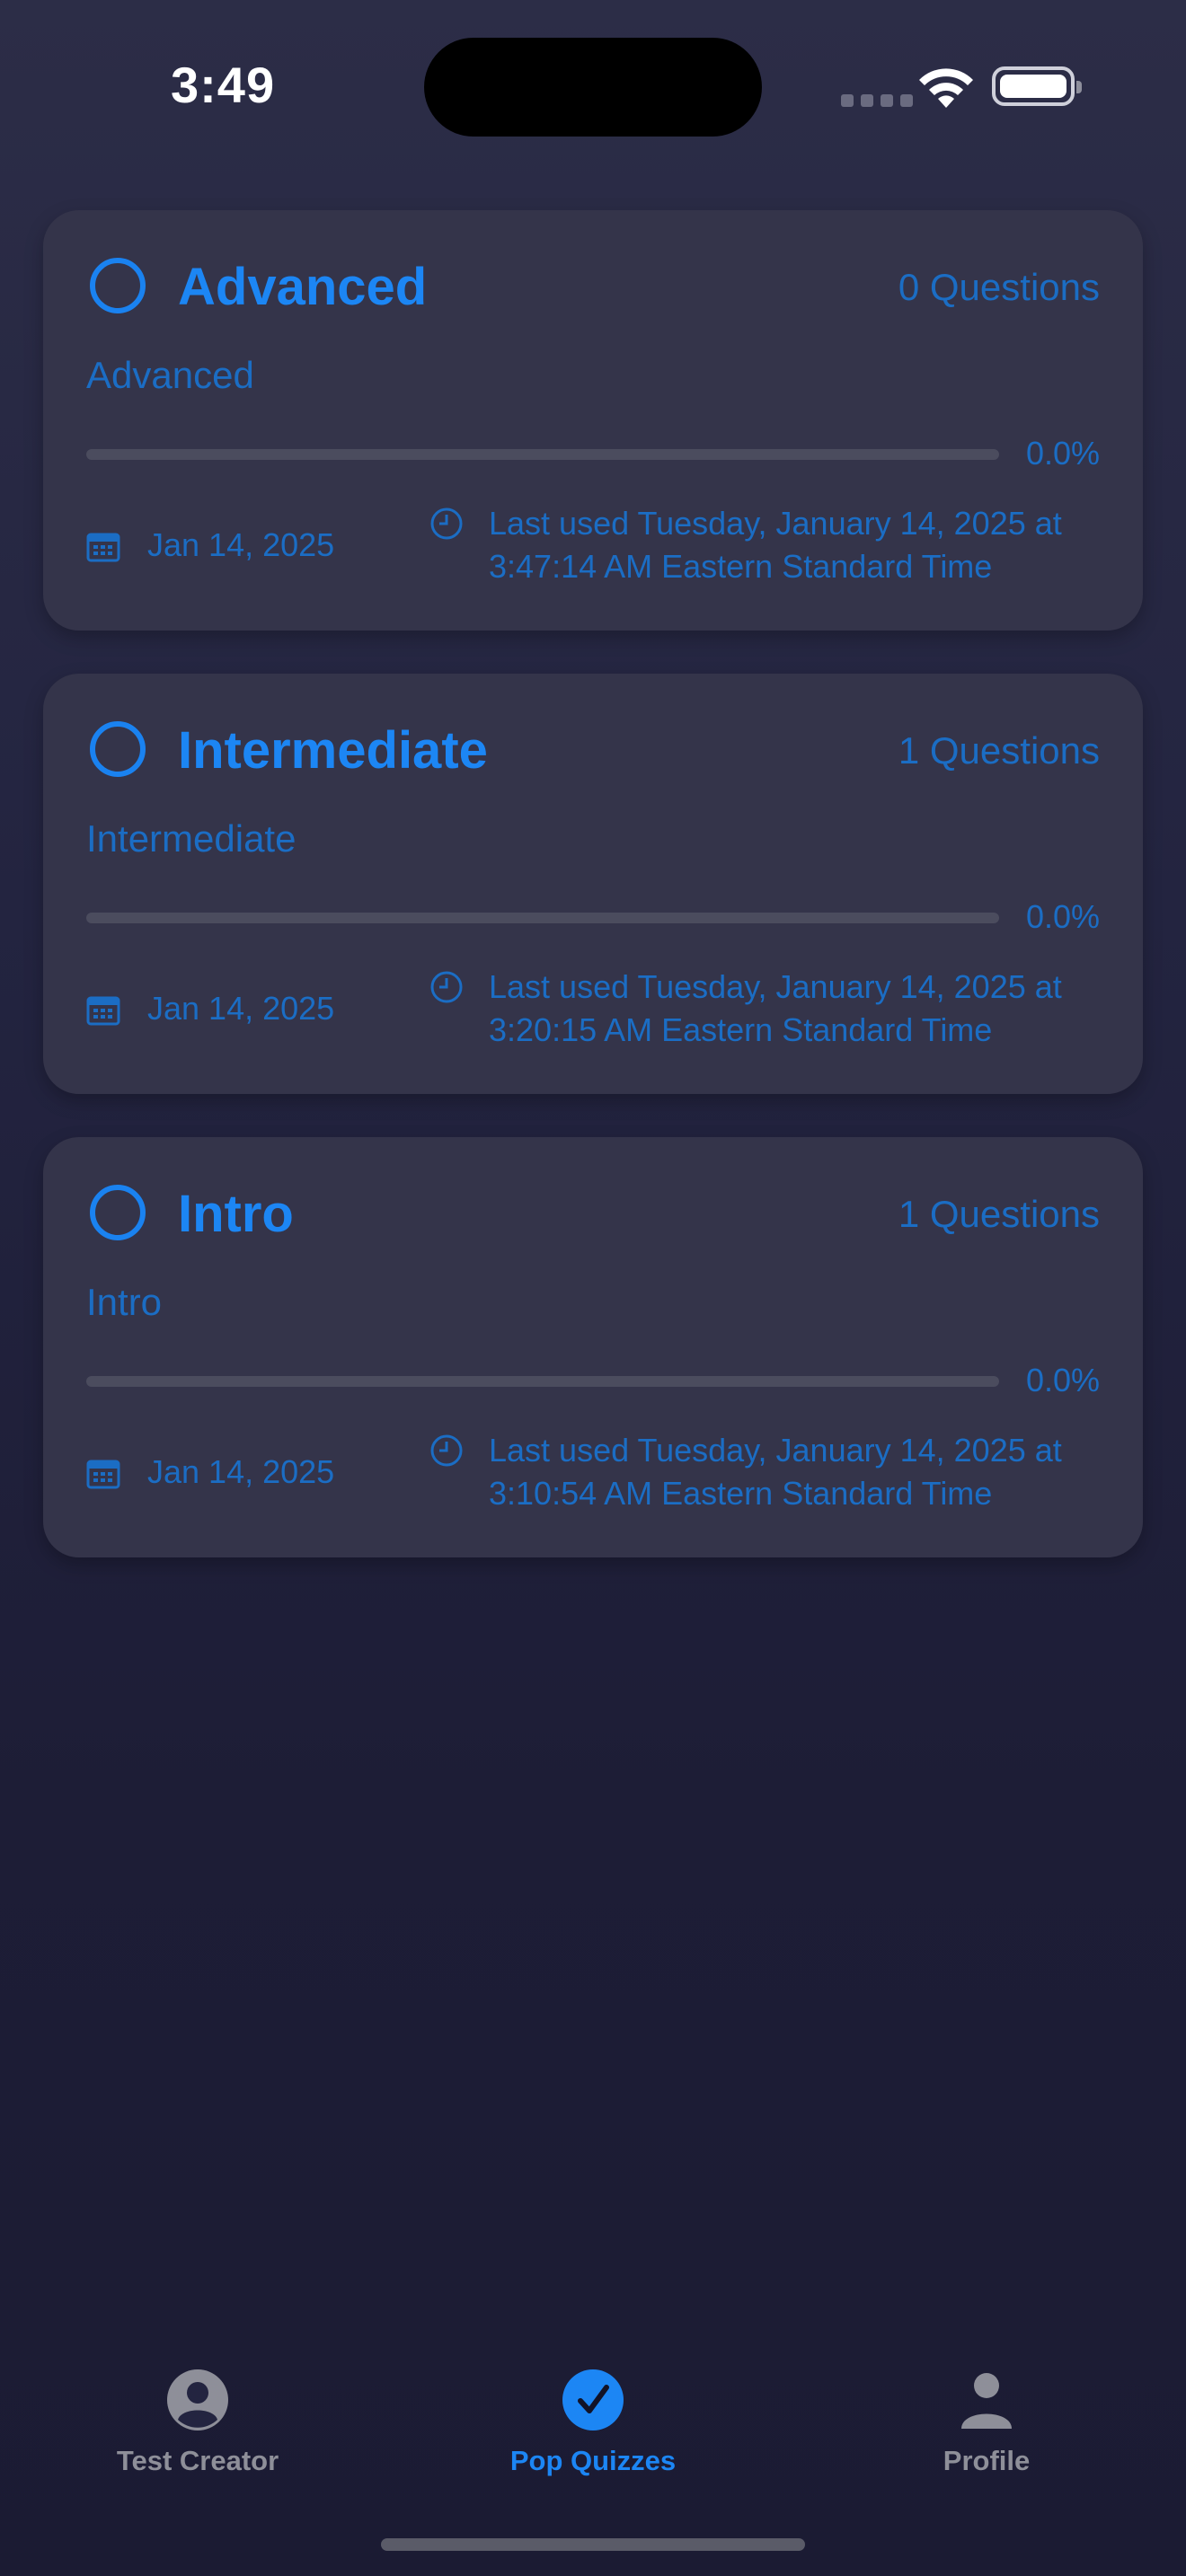  What do you see at coordinates (593, 2460) in the screenshot?
I see `tab-label: Pop Quizzes` at bounding box center [593, 2460].